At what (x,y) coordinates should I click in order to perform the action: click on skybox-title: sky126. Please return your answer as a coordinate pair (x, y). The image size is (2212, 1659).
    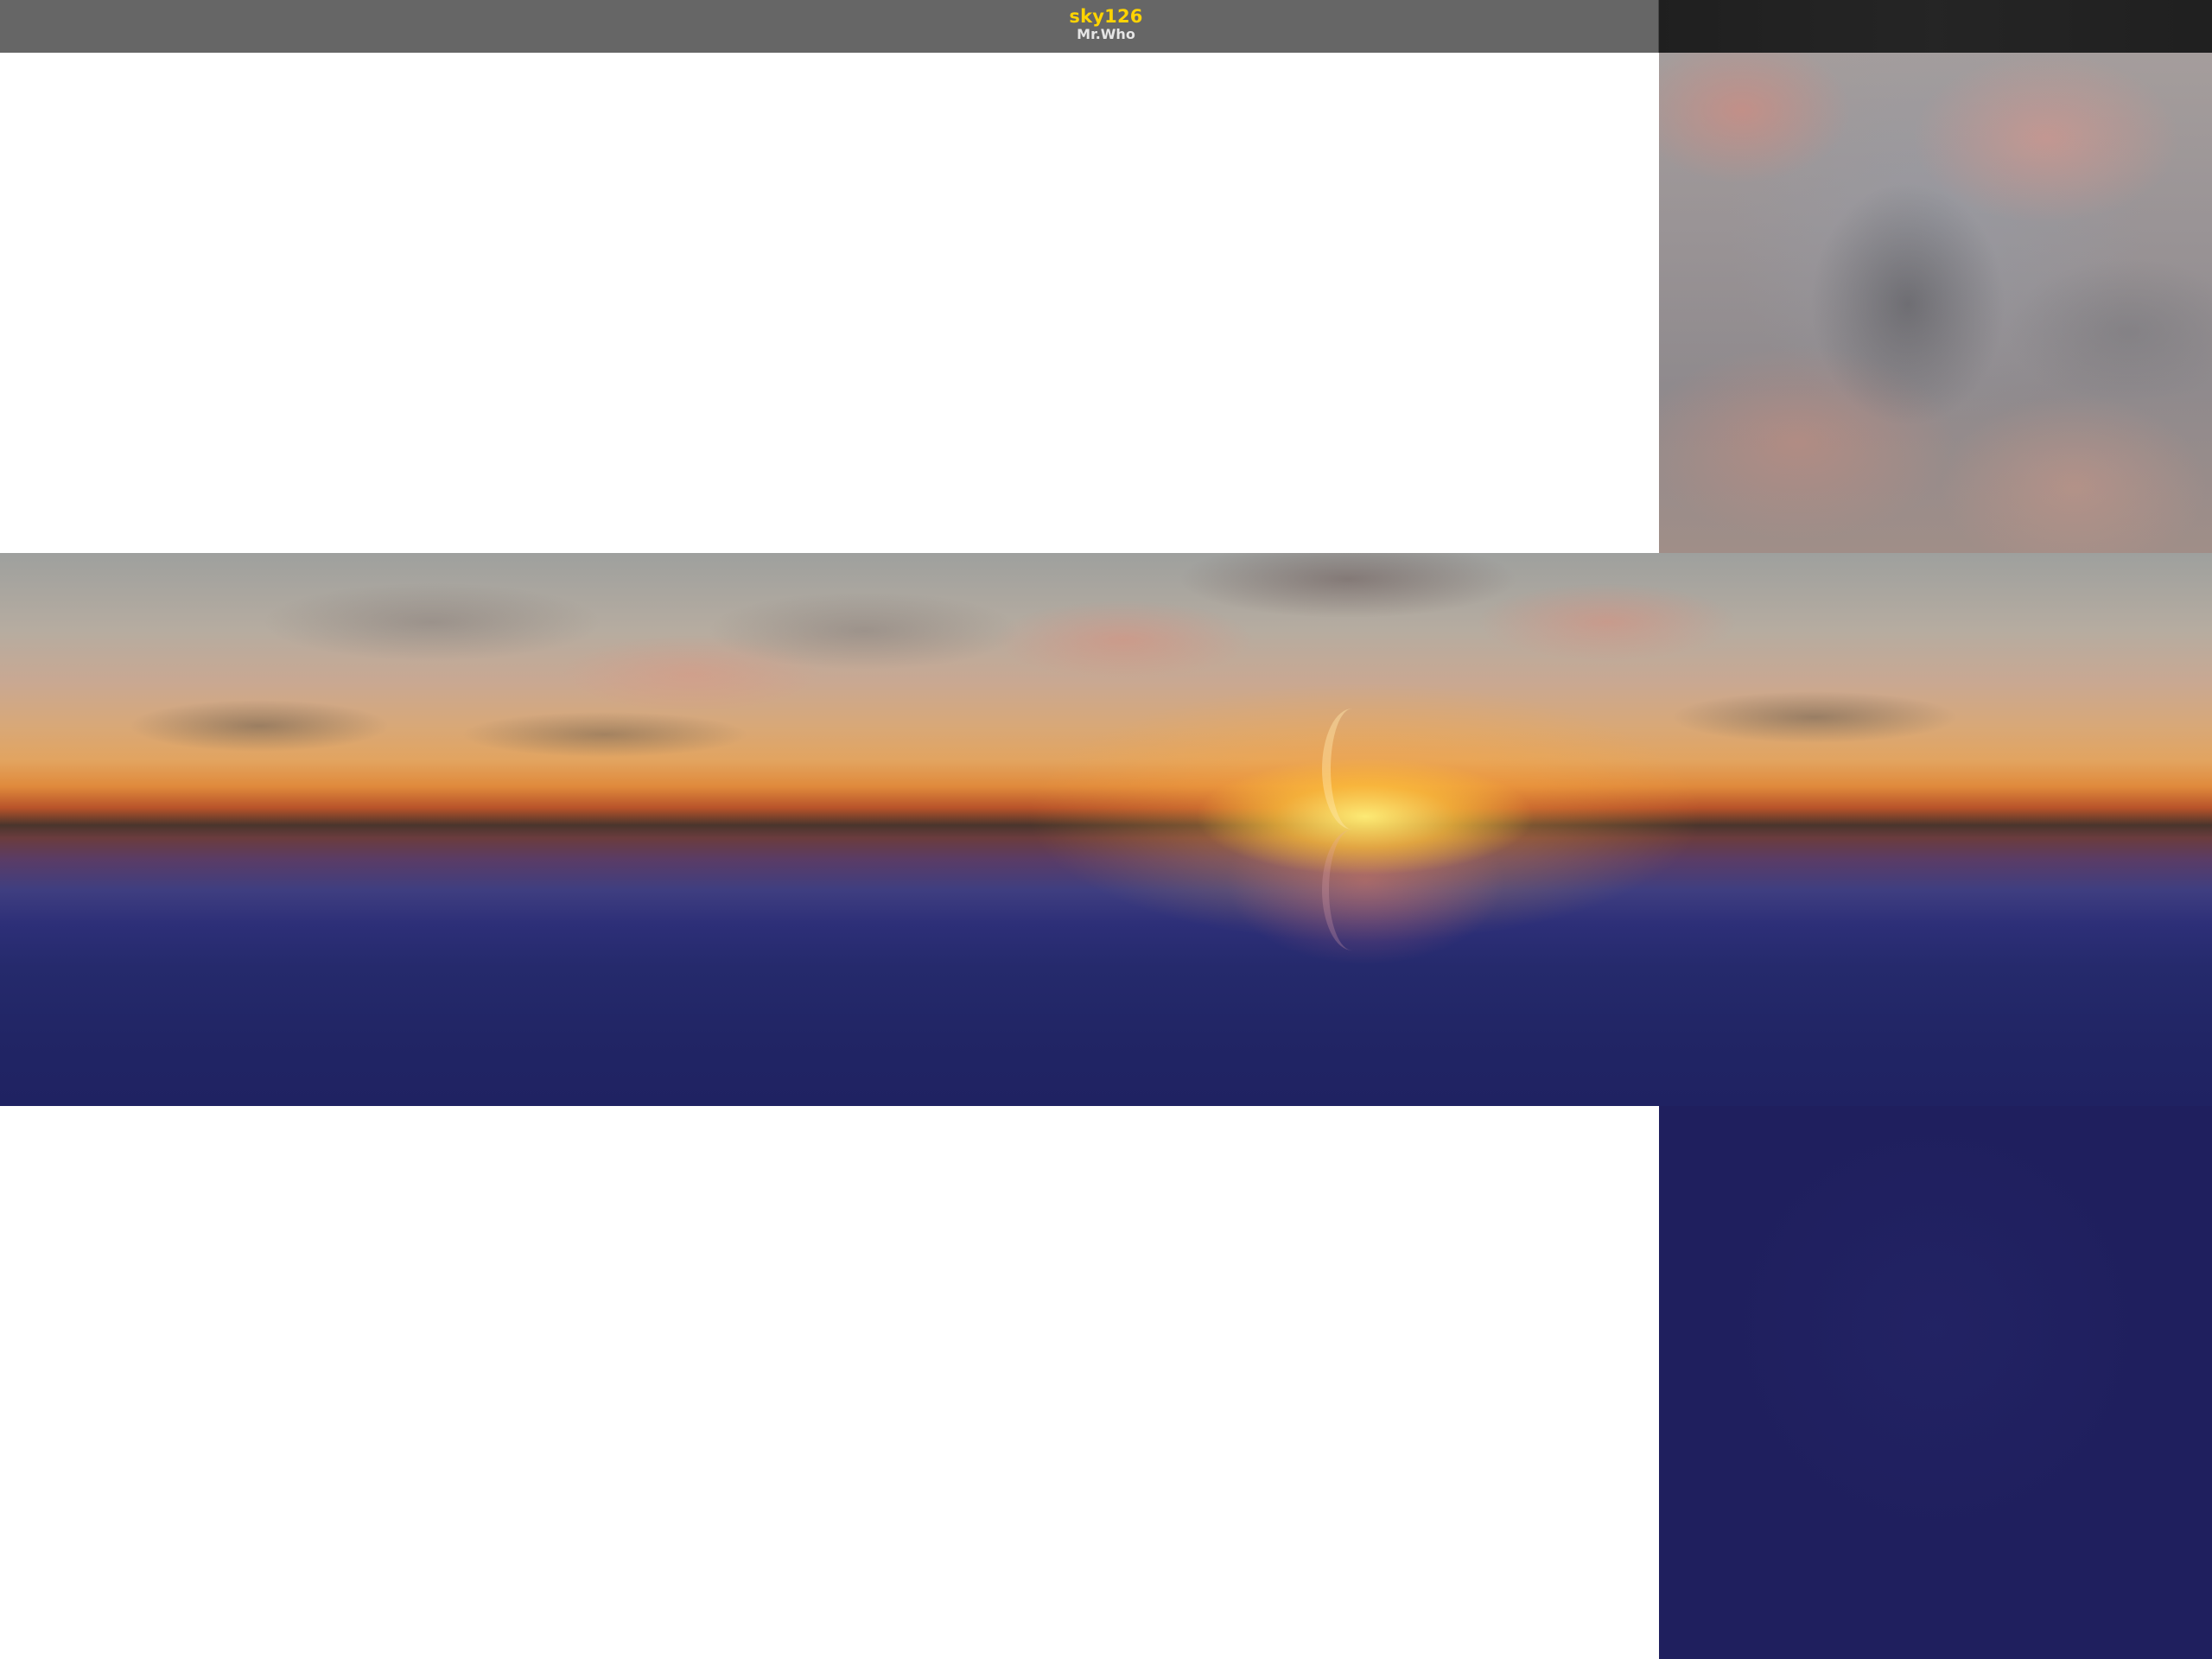
    Looking at the image, I should click on (1106, 16).